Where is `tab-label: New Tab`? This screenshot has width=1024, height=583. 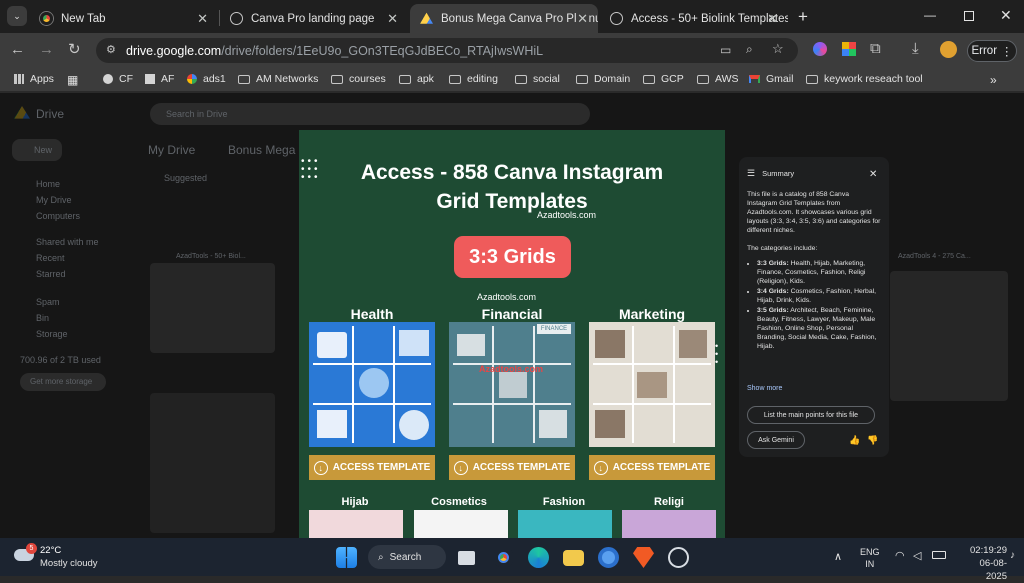 tab-label: New Tab is located at coordinates (83, 18).